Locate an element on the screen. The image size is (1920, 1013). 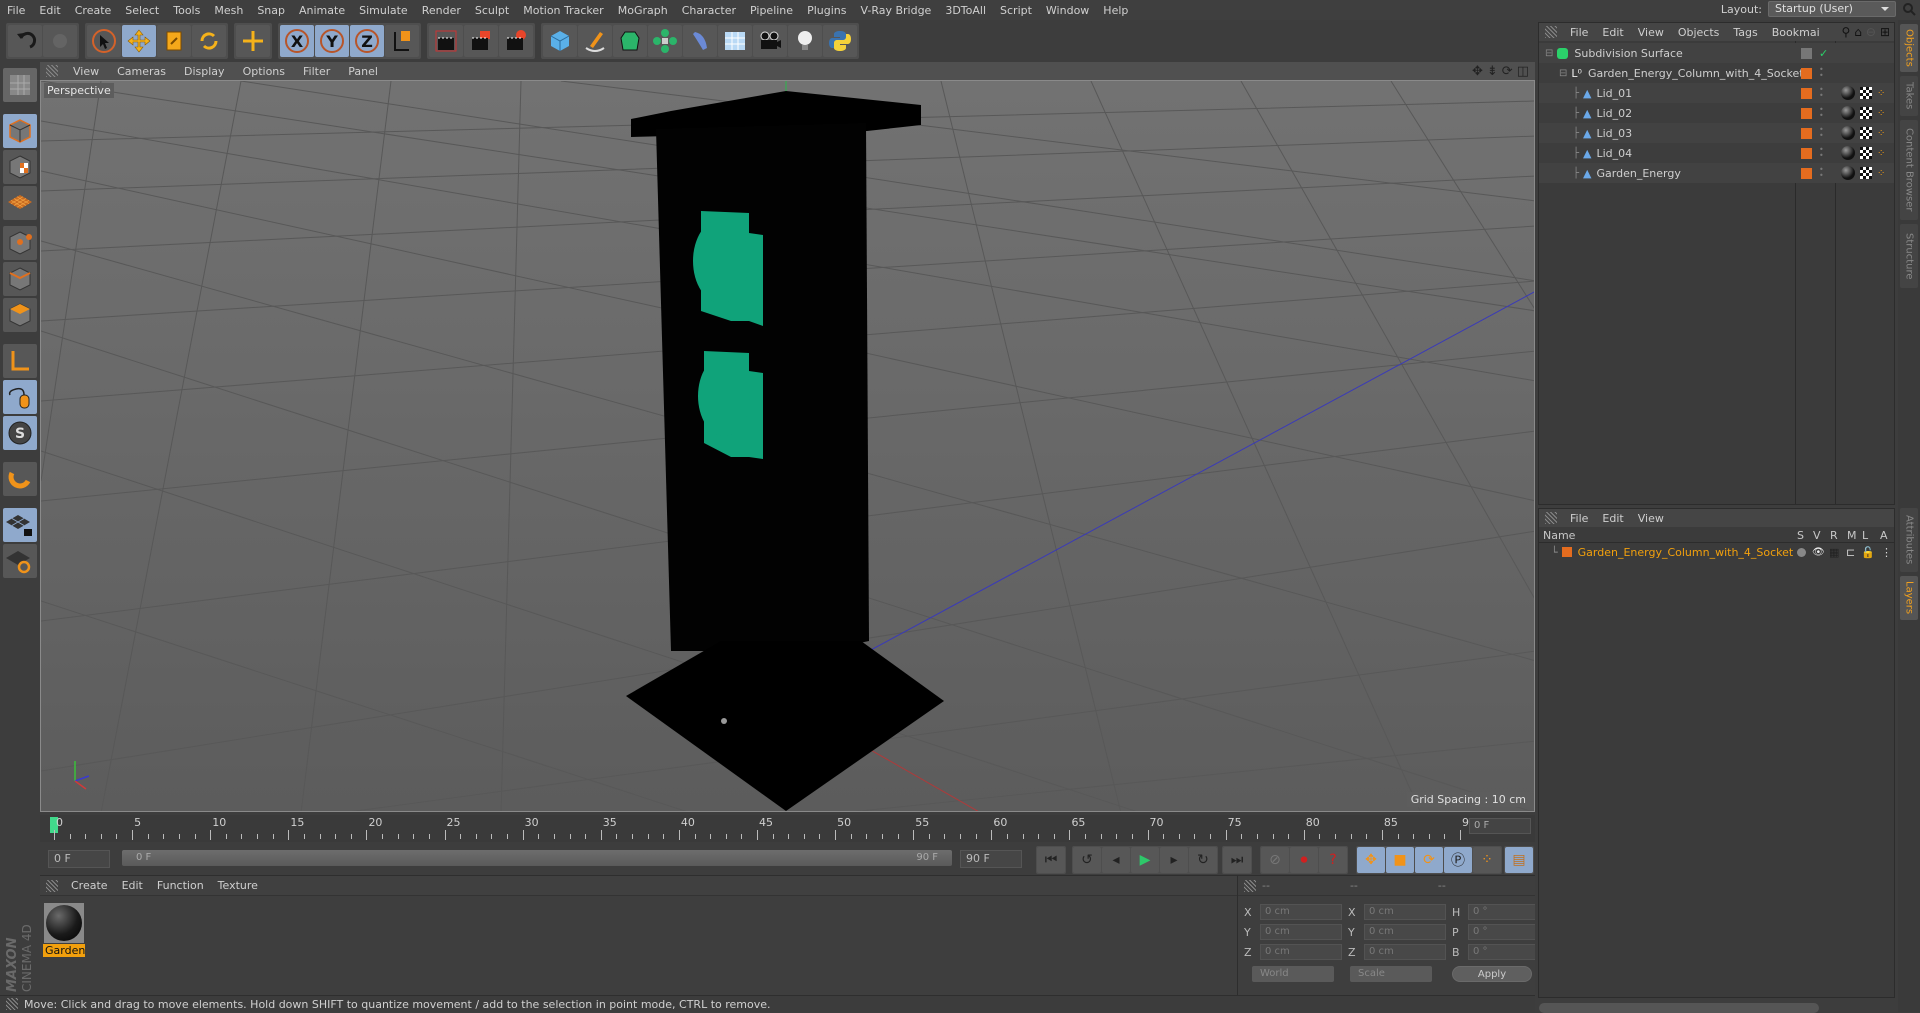
viewport-camera-label: Perspective is located at coordinates (79, 90).